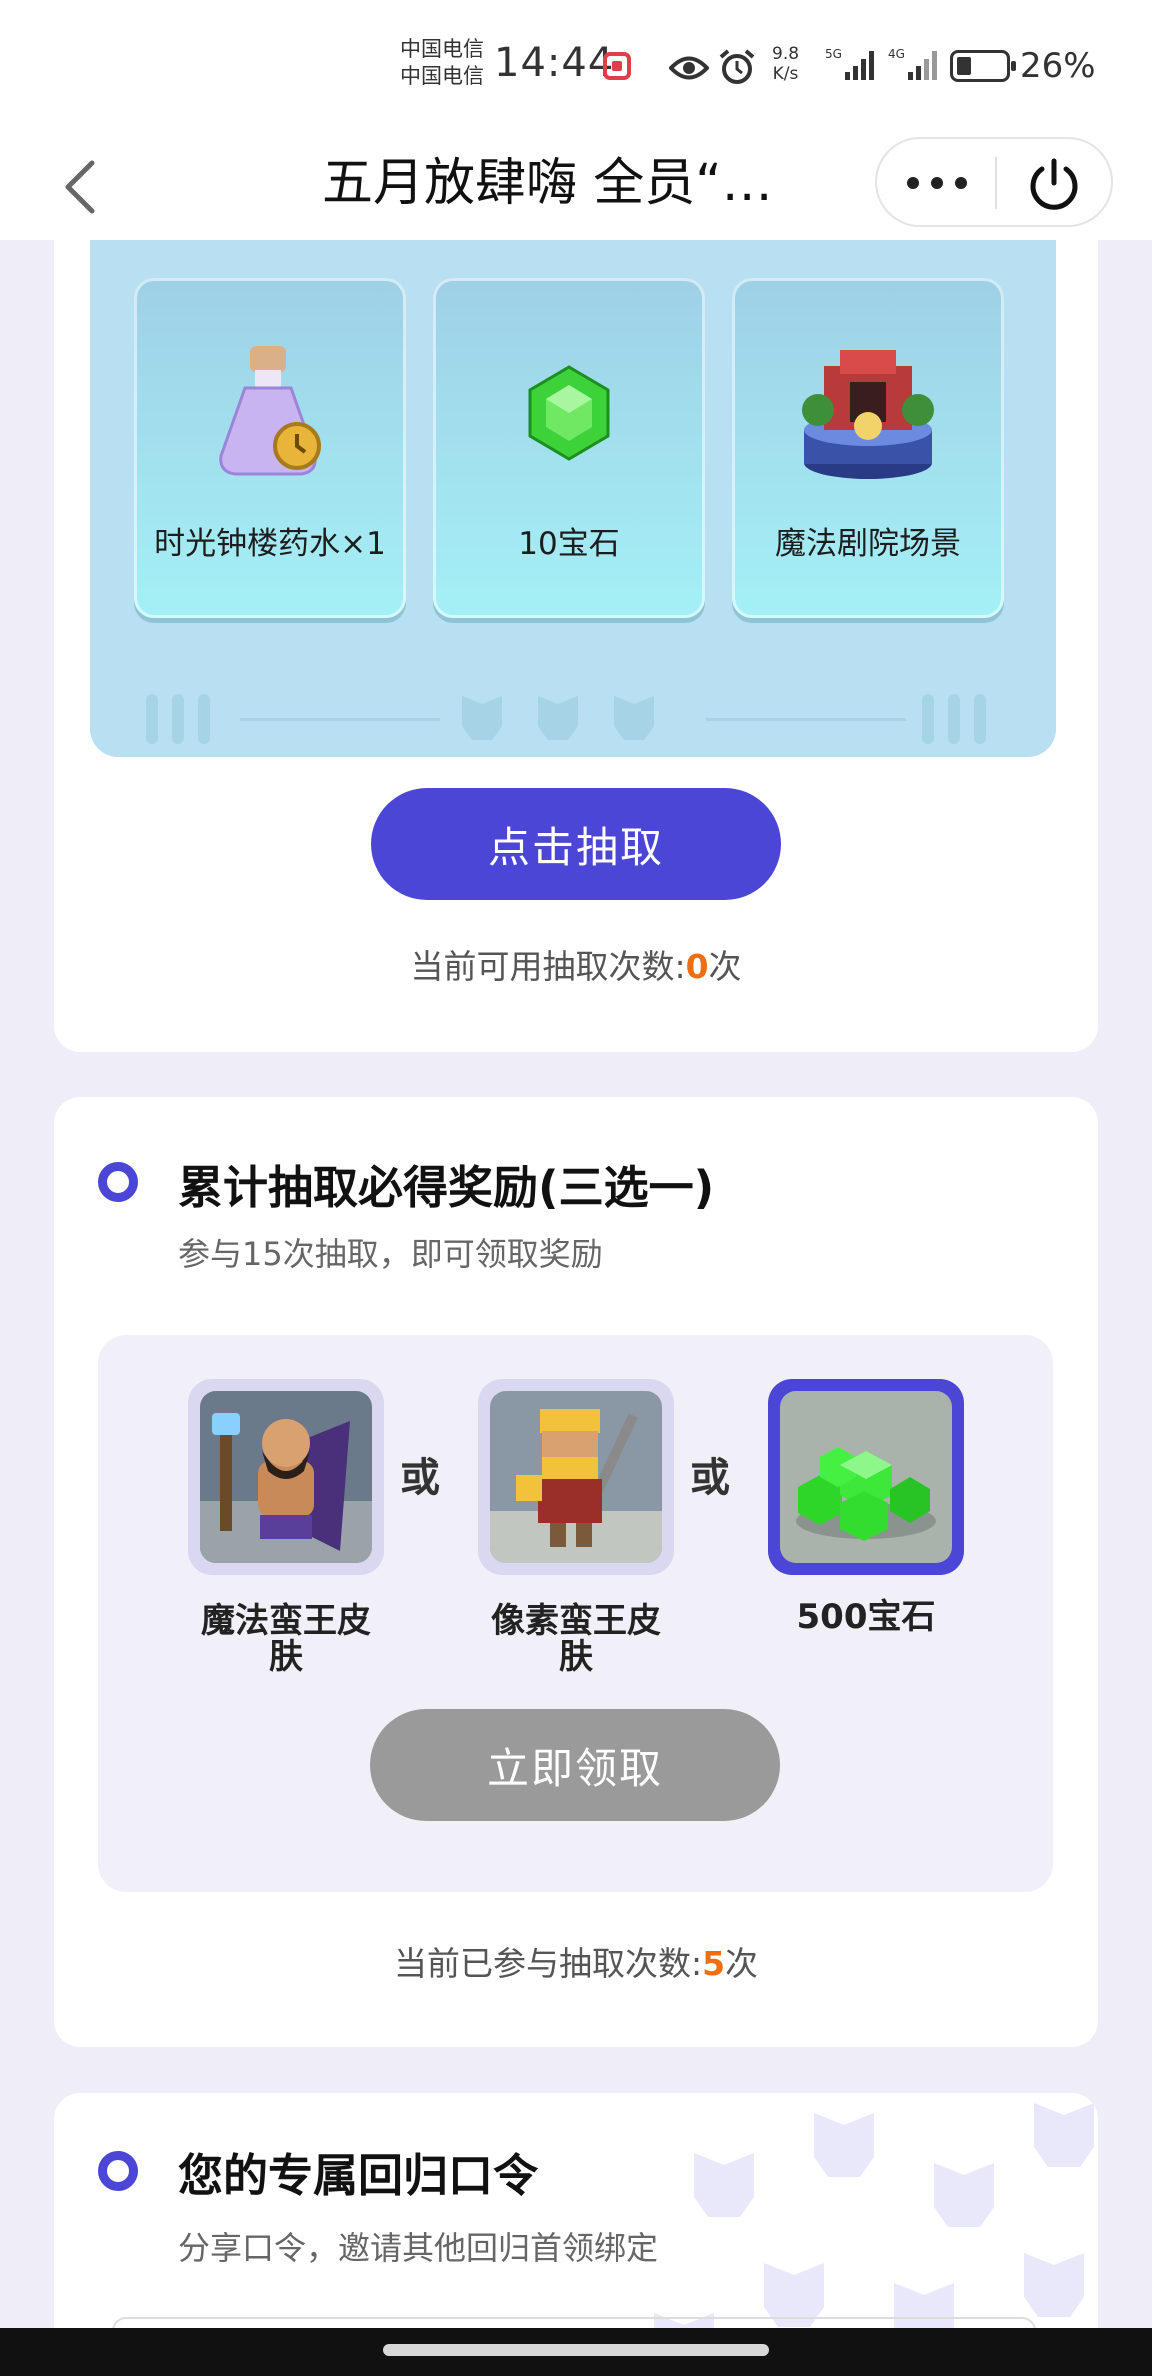  Describe the element at coordinates (270, 544) in the screenshot. I see `prize-item-label: 时光钟楼药水×1` at that location.